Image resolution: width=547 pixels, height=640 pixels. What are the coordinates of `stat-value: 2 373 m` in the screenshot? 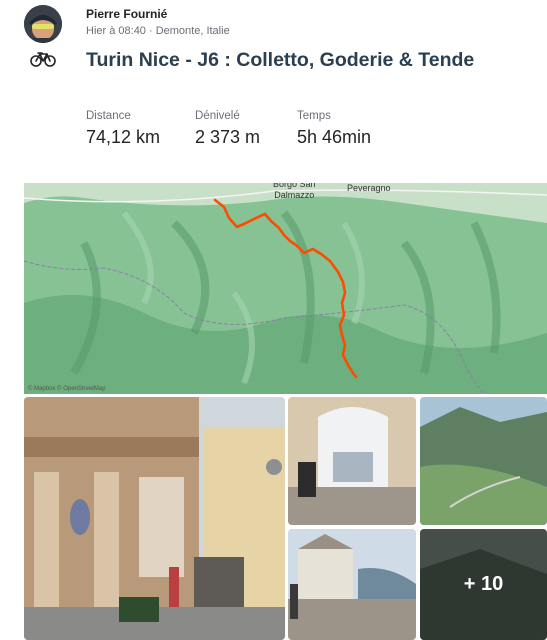 It's located at (228, 137).